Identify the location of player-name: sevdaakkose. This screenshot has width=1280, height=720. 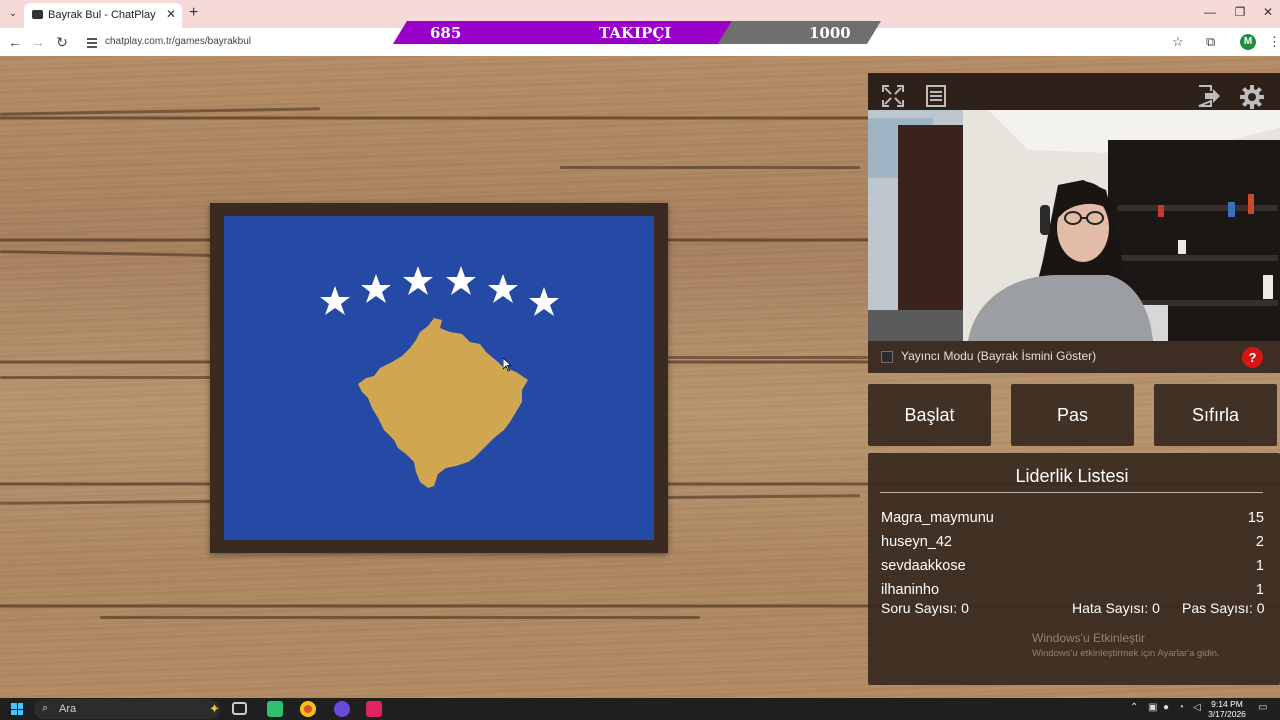
(923, 566).